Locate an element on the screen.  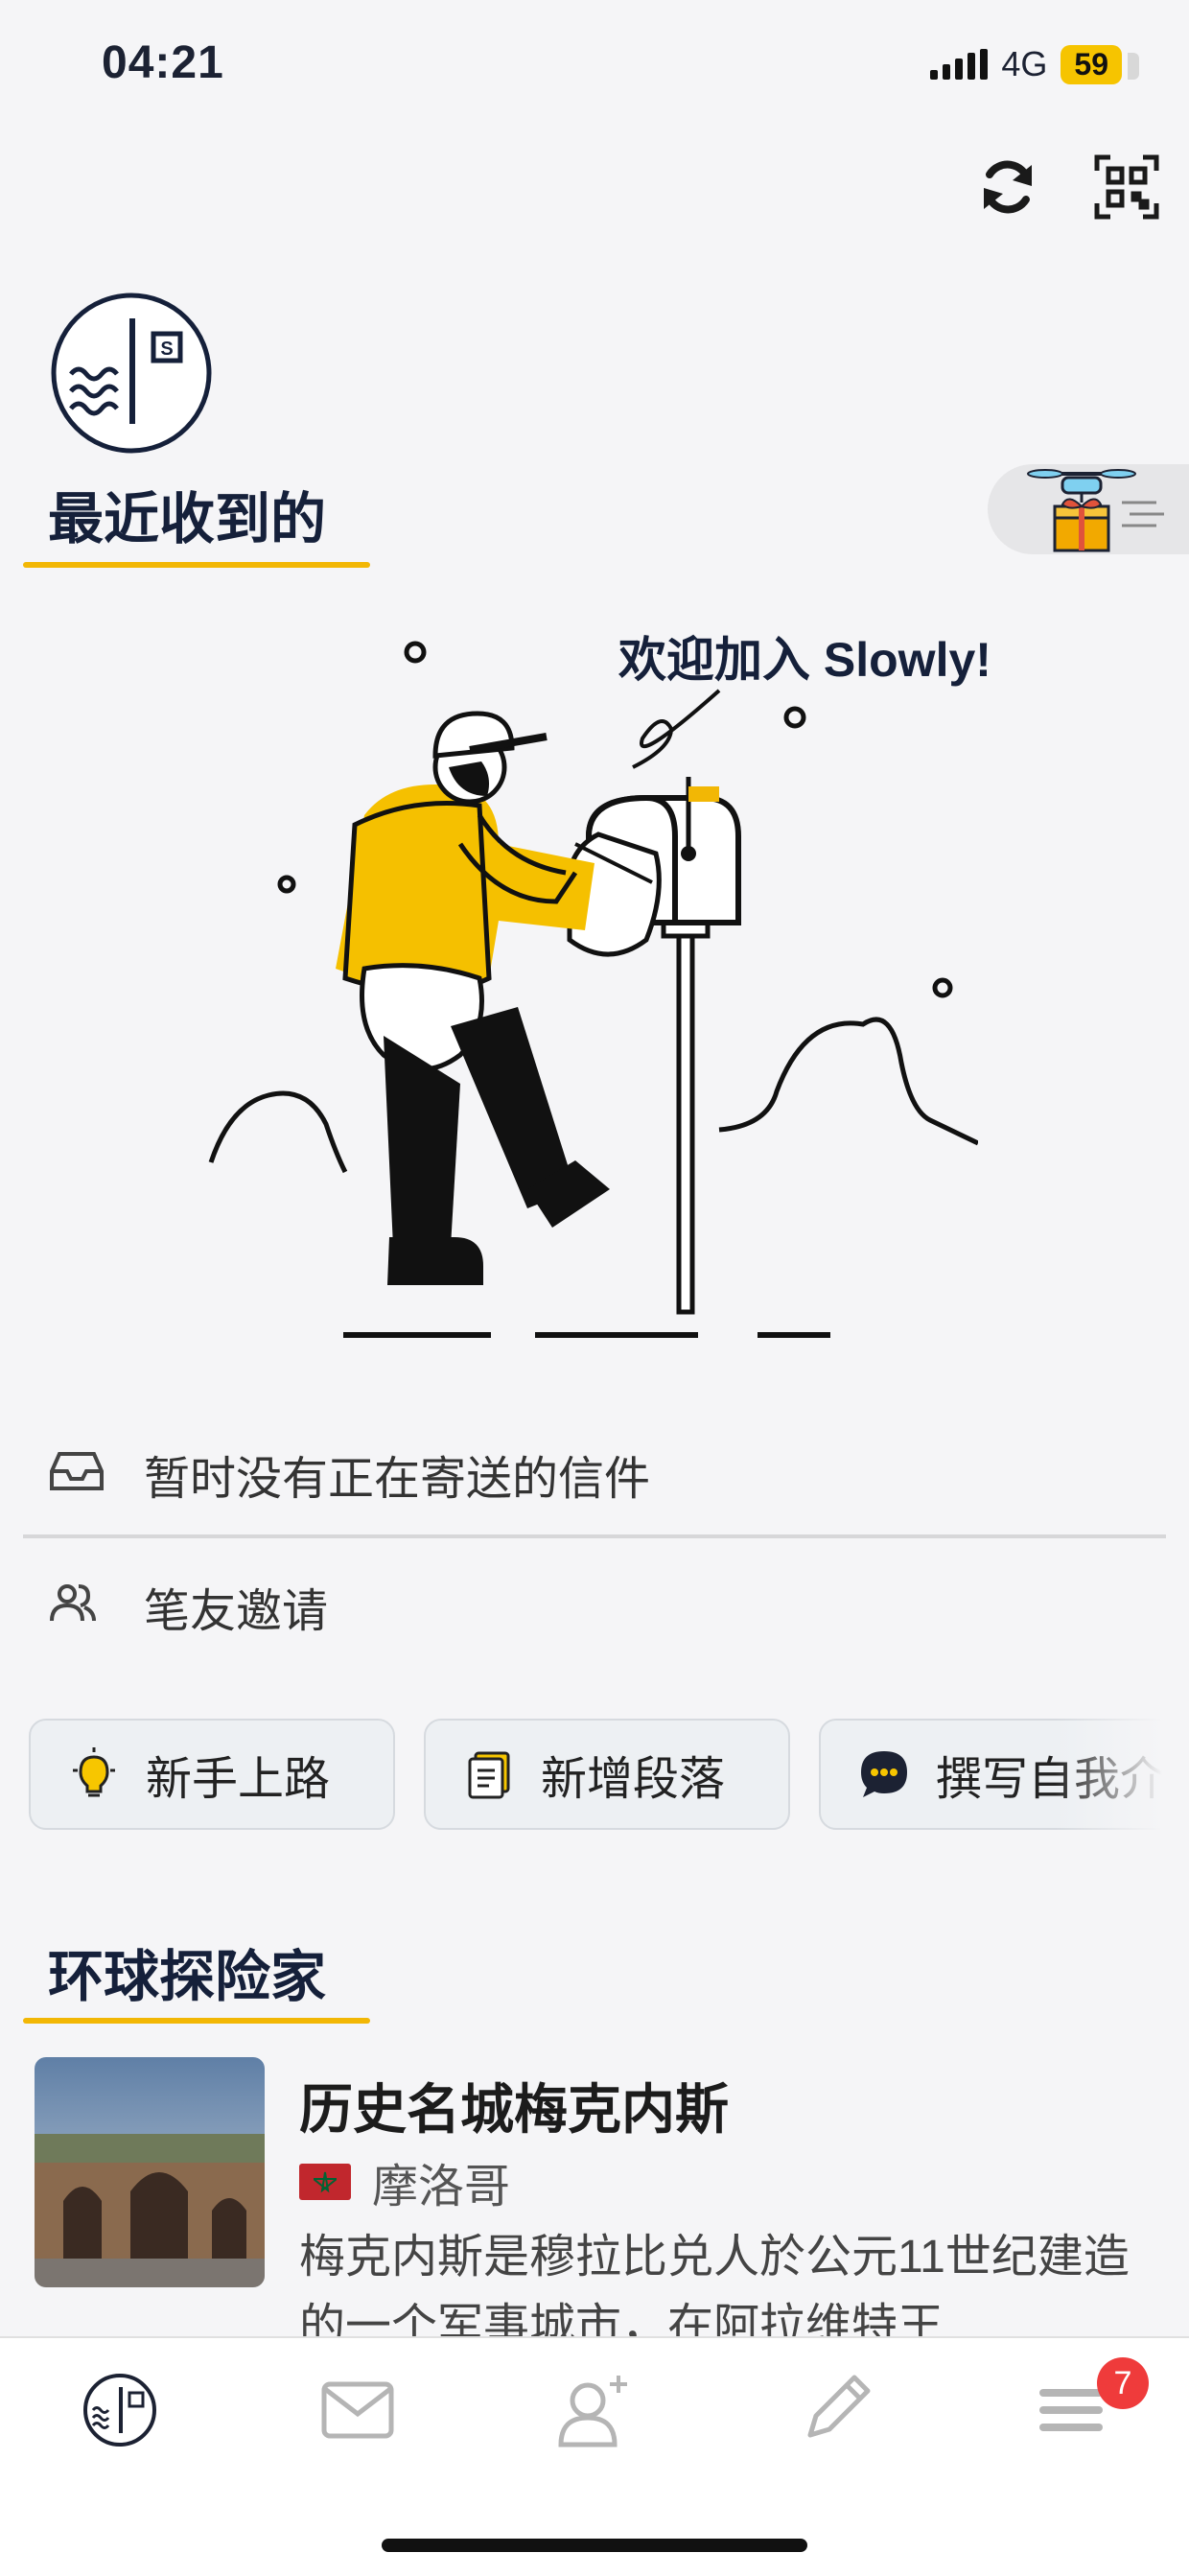
people-icon is located at coordinates (73, 1602).